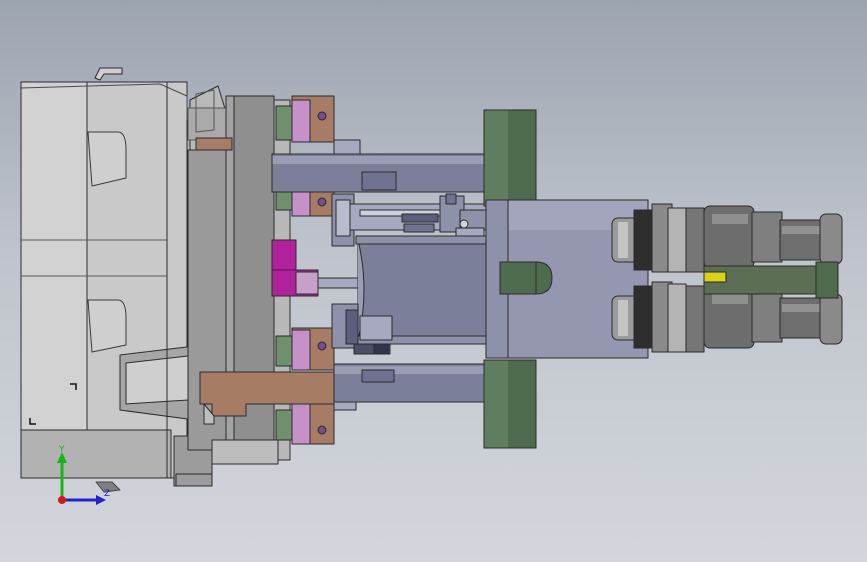  I want to click on y-axis-label: Y, so click(61, 450).